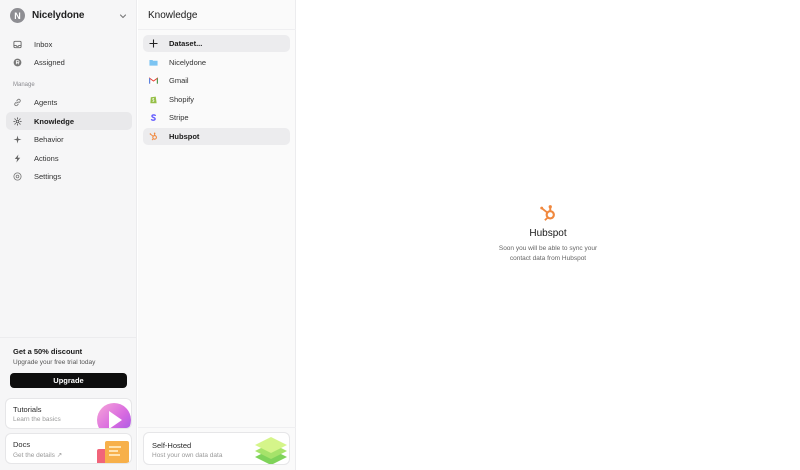 The width and height of the screenshot is (800, 470). Describe the element at coordinates (153, 117) in the screenshot. I see `stripe-icon` at that location.